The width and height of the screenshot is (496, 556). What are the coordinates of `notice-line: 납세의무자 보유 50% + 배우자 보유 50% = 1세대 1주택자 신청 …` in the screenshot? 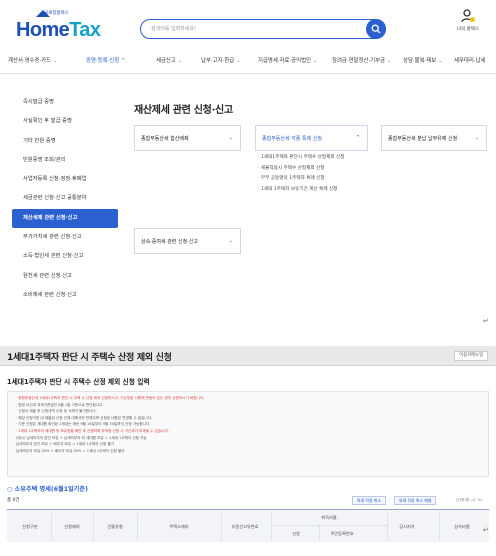 It's located at (70, 450).